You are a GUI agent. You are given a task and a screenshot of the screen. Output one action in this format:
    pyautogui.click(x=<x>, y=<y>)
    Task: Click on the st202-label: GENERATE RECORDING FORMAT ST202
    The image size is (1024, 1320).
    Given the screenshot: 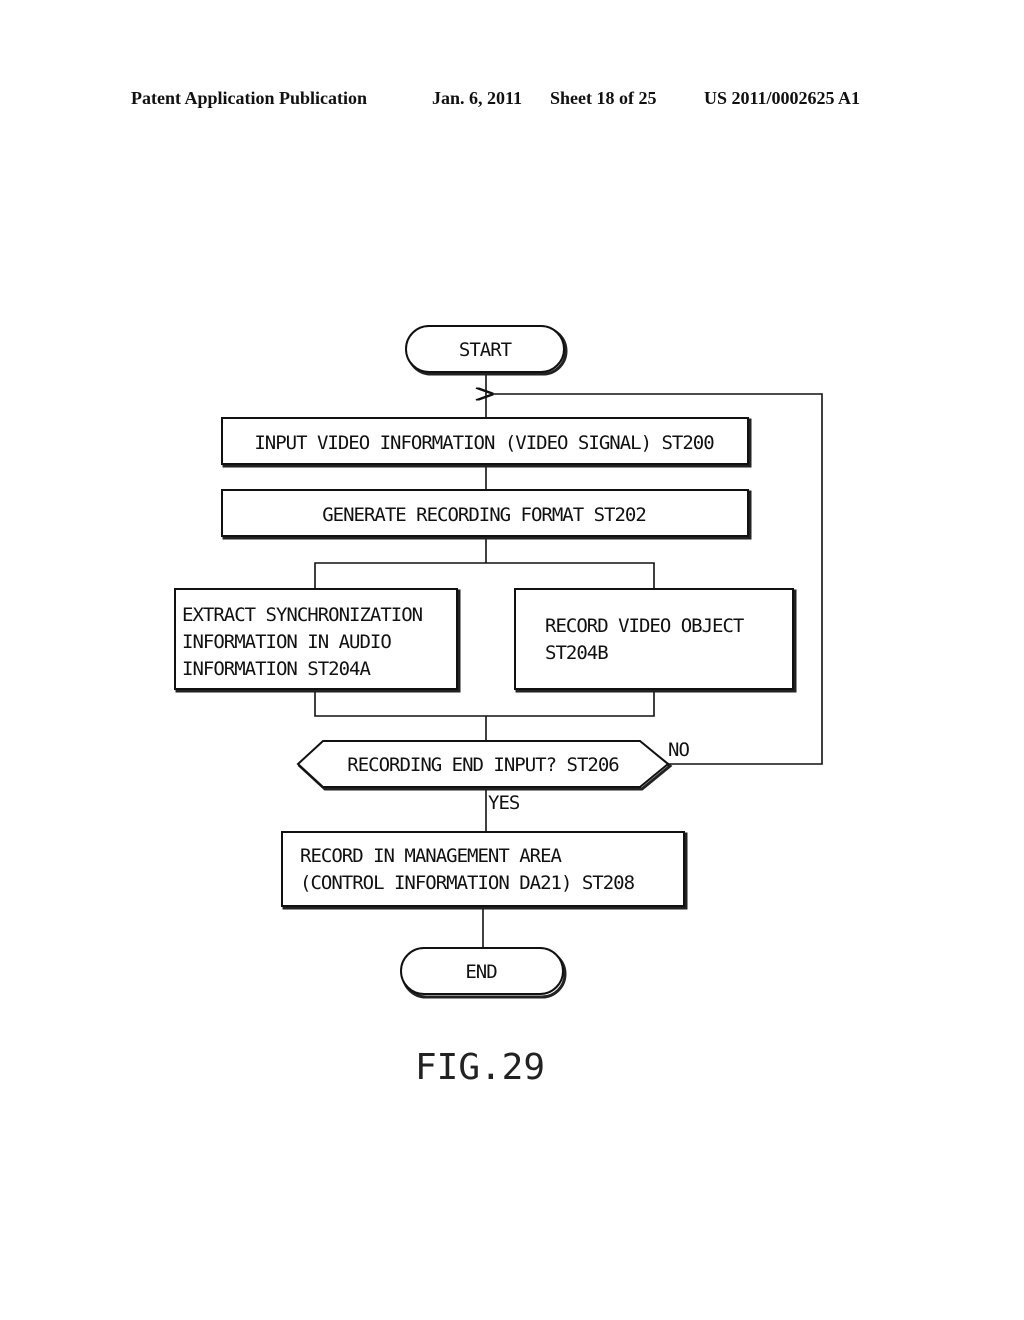 What is the action you would take?
    pyautogui.click(x=484, y=515)
    